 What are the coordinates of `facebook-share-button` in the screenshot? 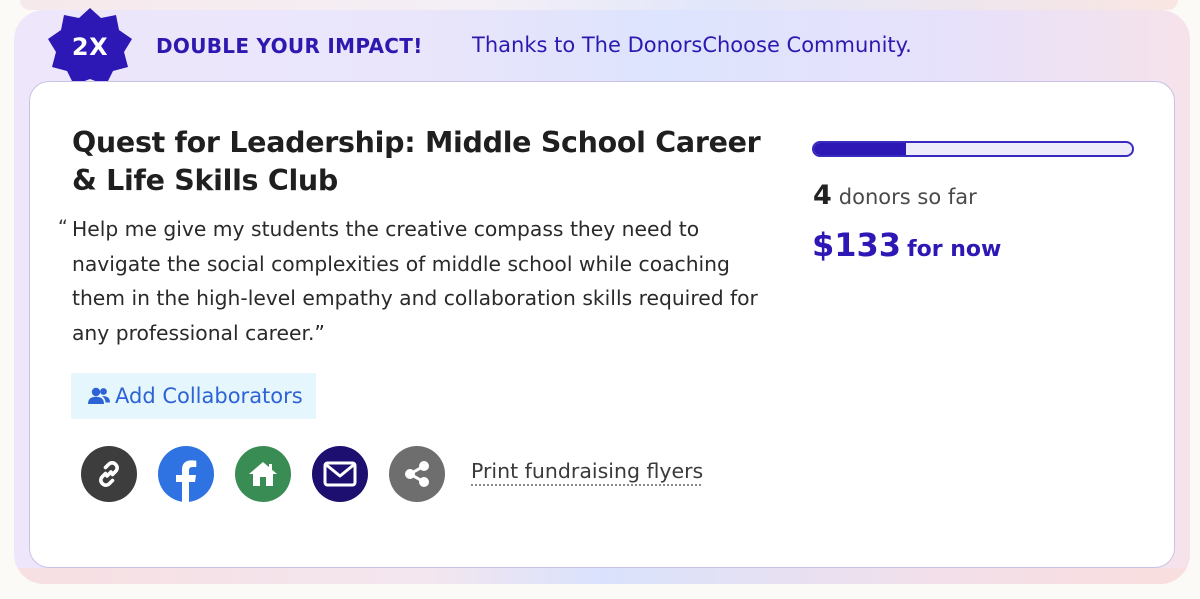 It's located at (186, 474).